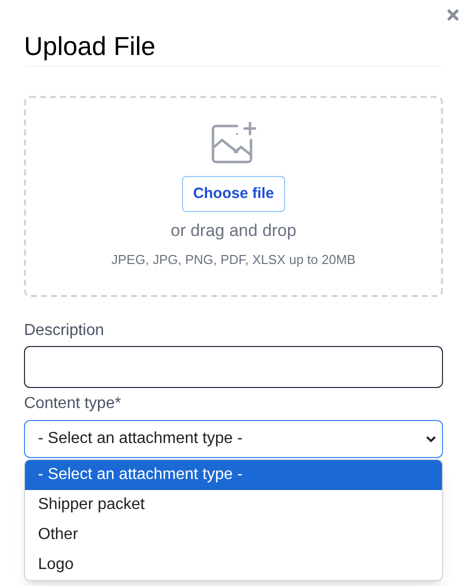 The height and width of the screenshot is (586, 467). What do you see at coordinates (73, 404) in the screenshot?
I see `field-label: Content type*` at bounding box center [73, 404].